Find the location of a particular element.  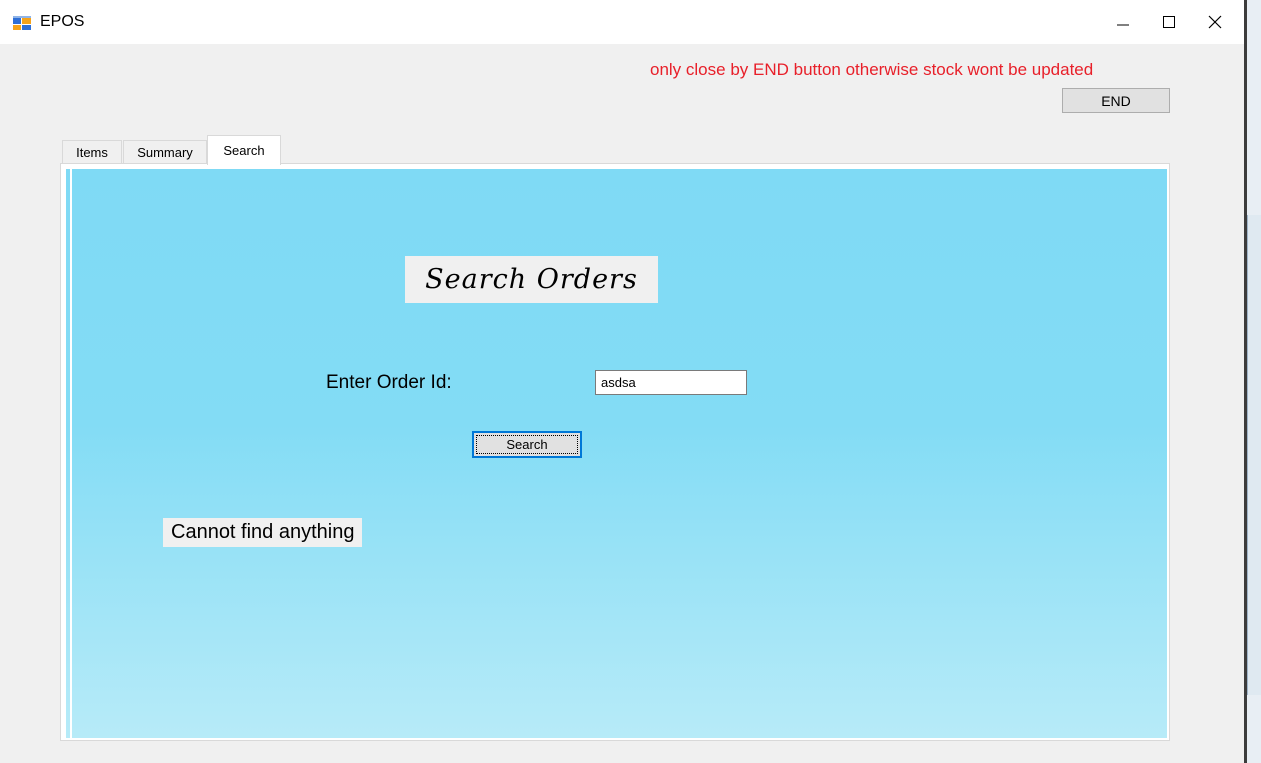

minimize-icon is located at coordinates (1123, 25).